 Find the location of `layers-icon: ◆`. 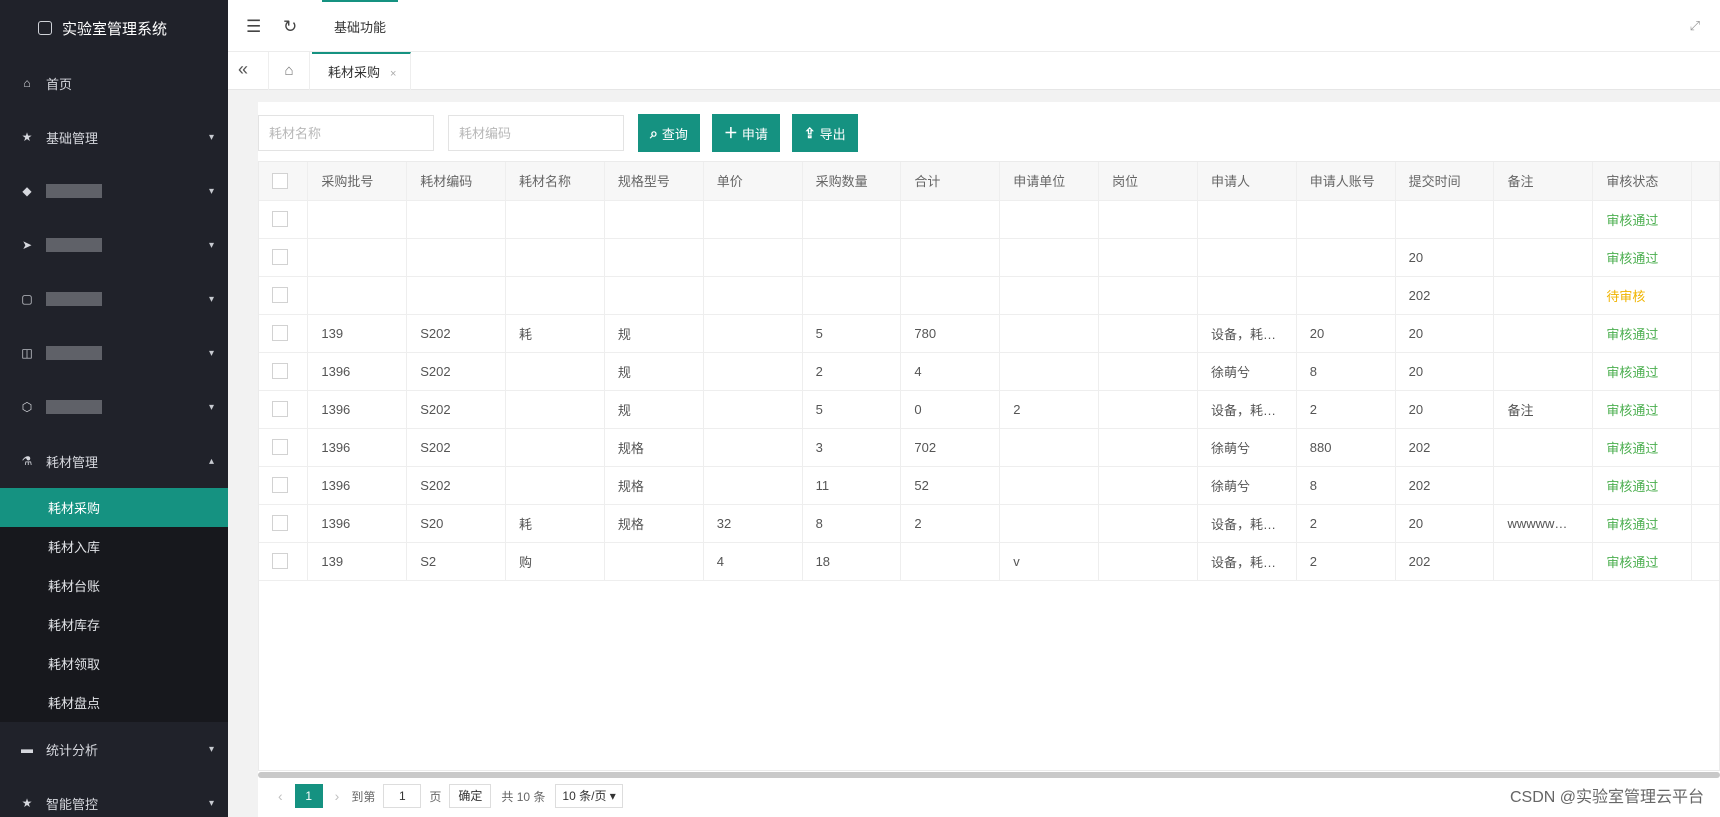

layers-icon: ◆ is located at coordinates (27, 191).